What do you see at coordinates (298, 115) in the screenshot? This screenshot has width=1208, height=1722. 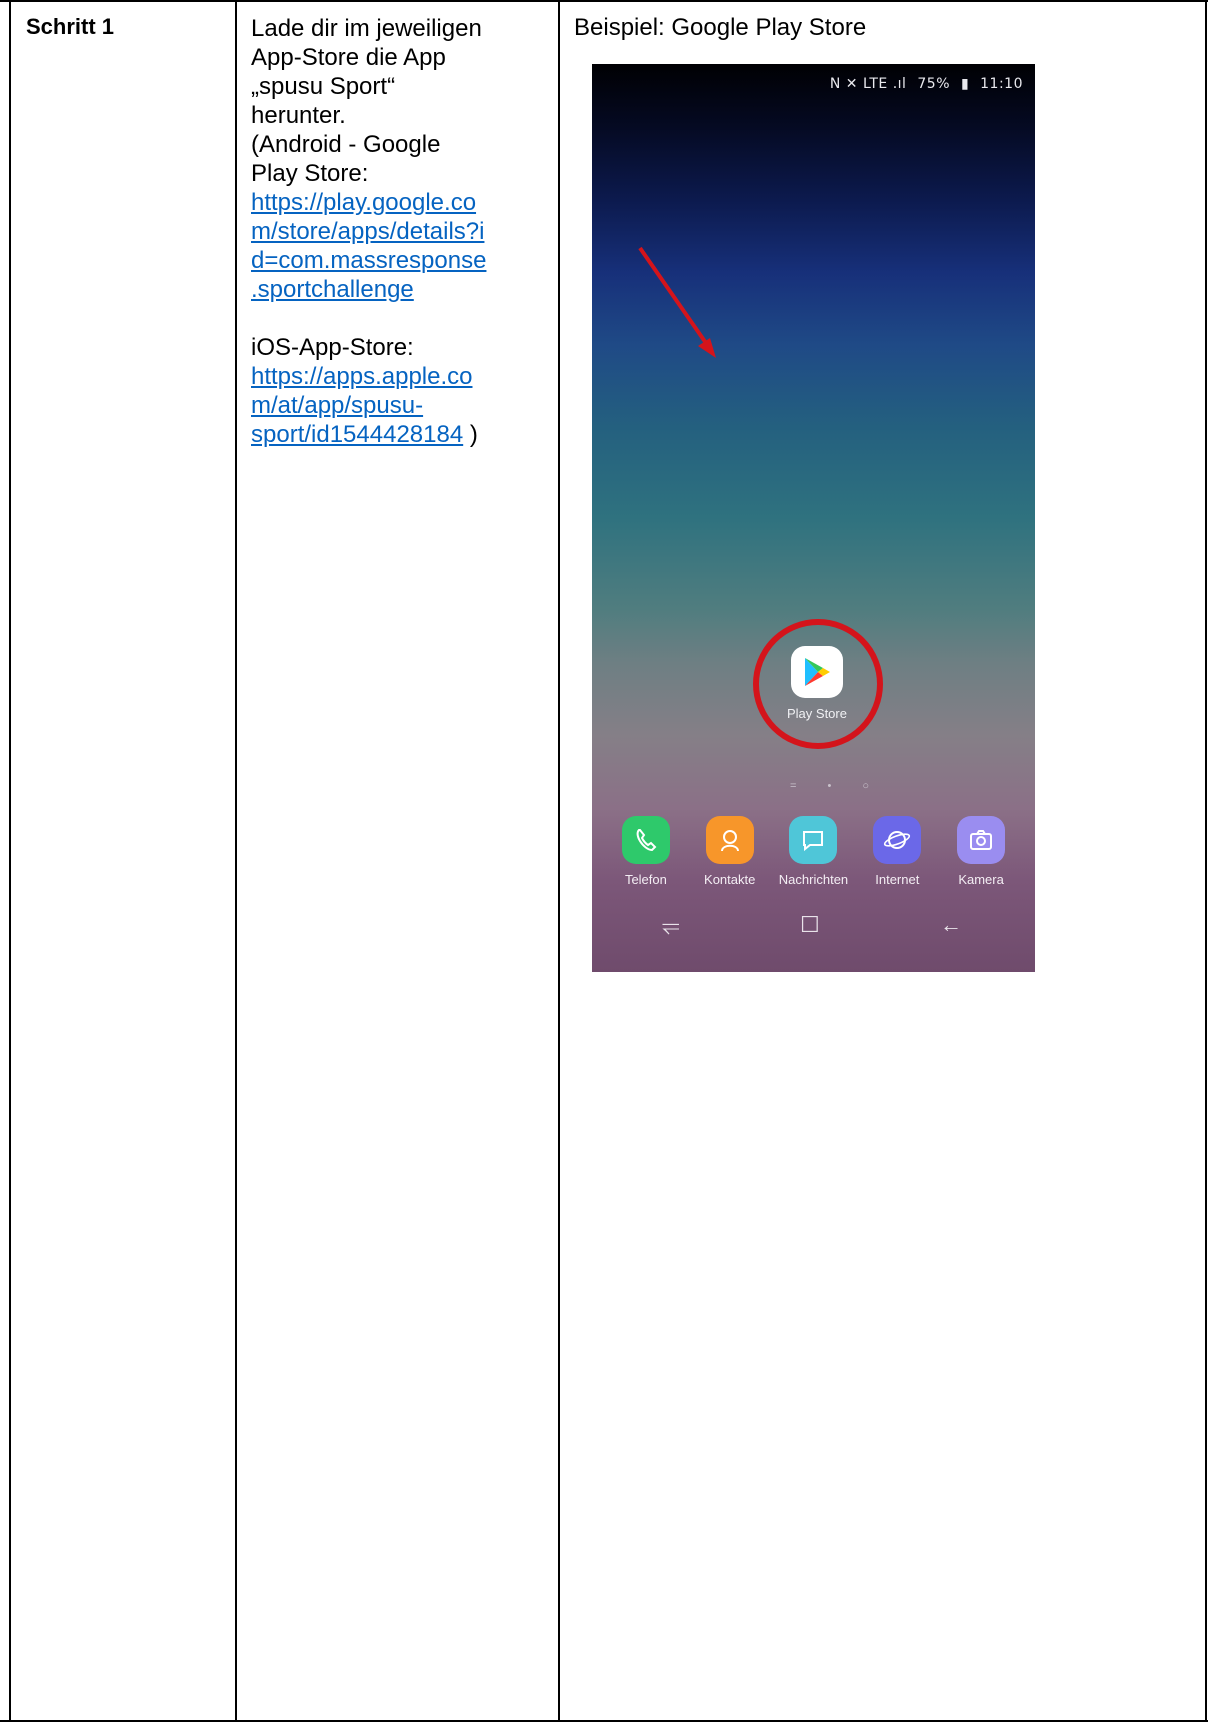 I see `instruction-line: herunter.` at bounding box center [298, 115].